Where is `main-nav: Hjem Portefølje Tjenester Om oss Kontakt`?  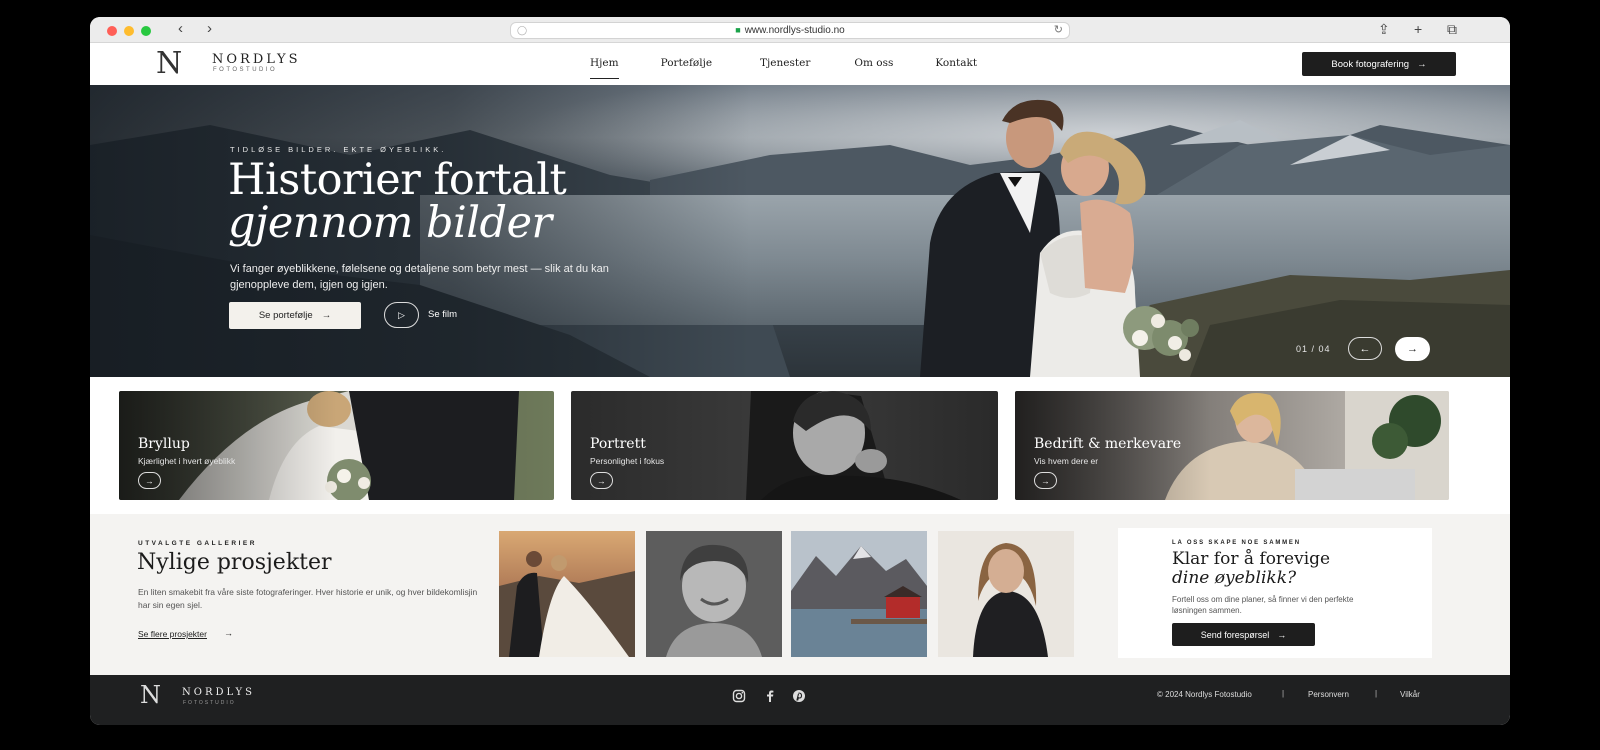 main-nav: Hjem Portefølje Tjenester Om oss Kontakt is located at coordinates (804, 68).